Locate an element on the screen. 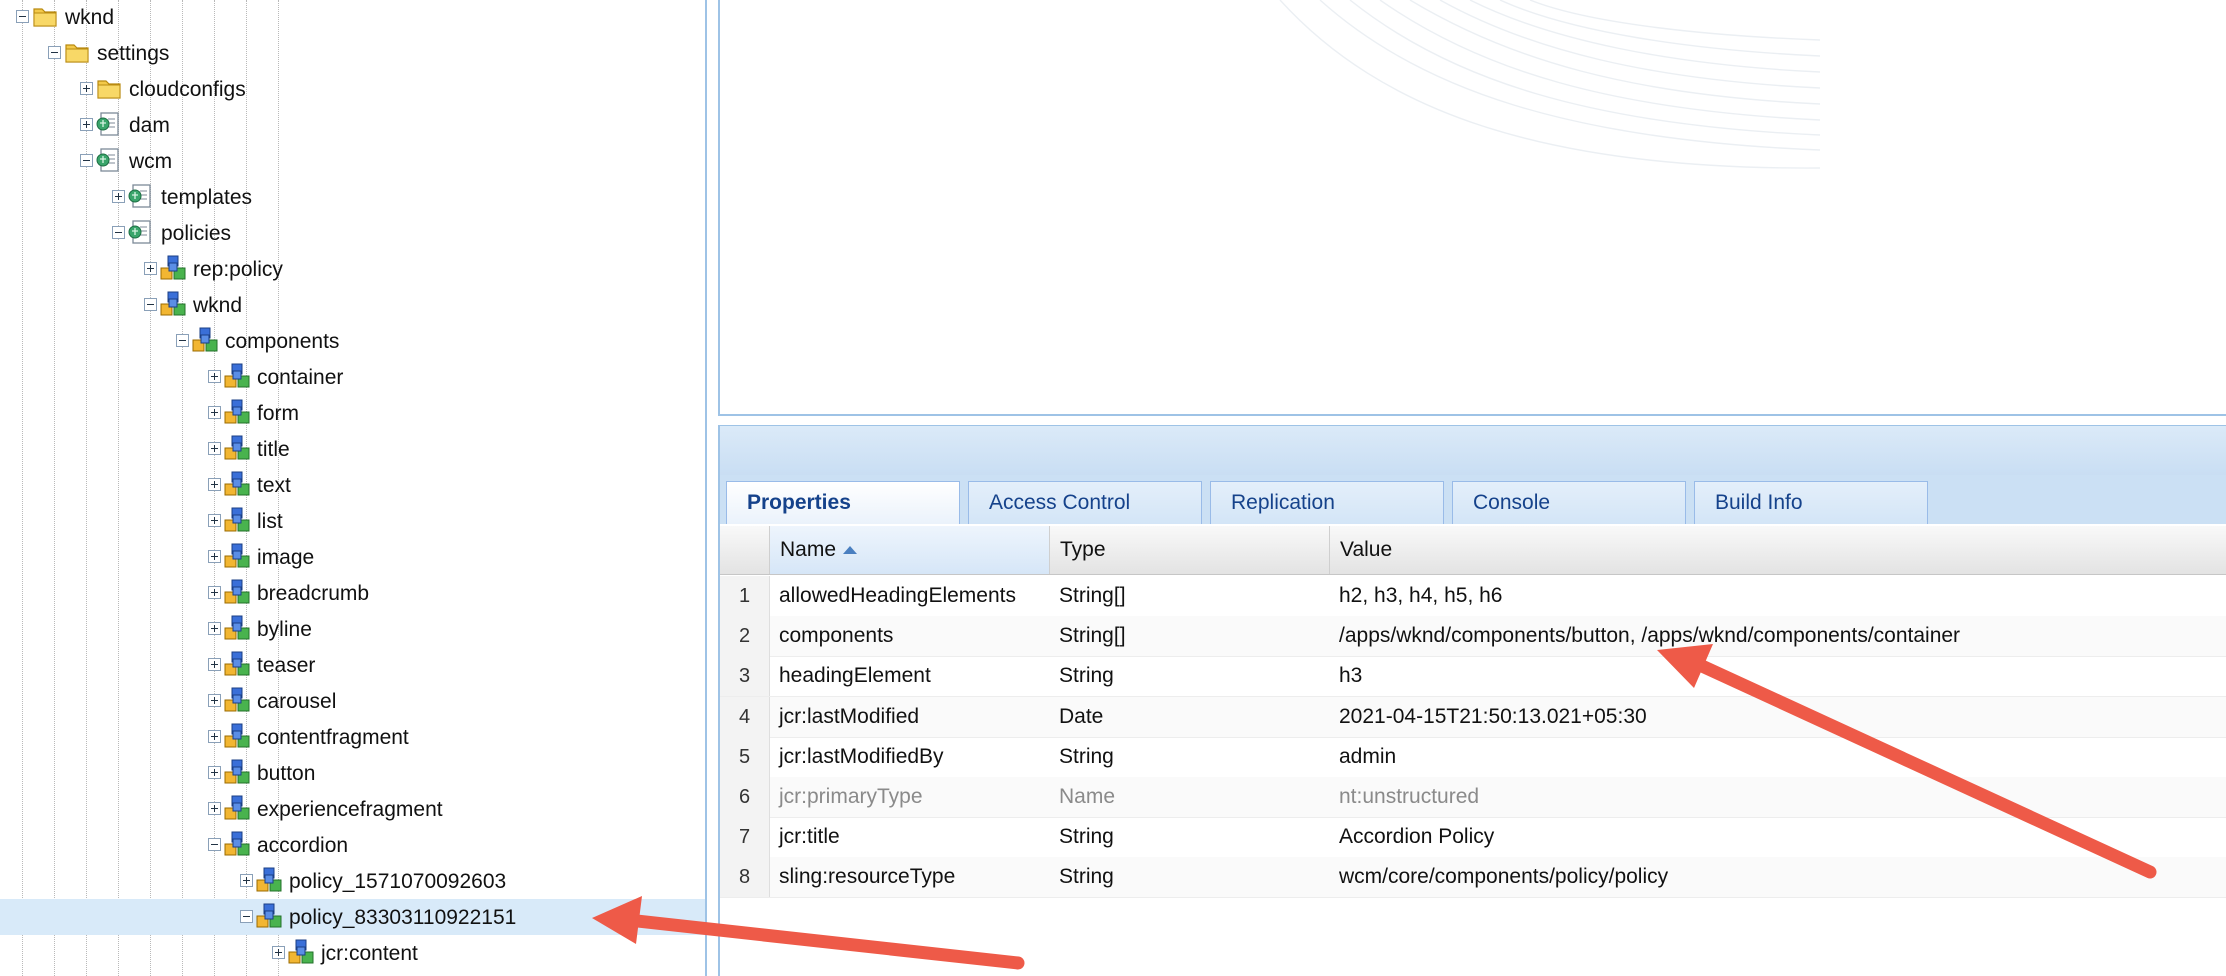 Image resolution: width=2226 pixels, height=976 pixels. tree-node: image is located at coordinates (352, 557).